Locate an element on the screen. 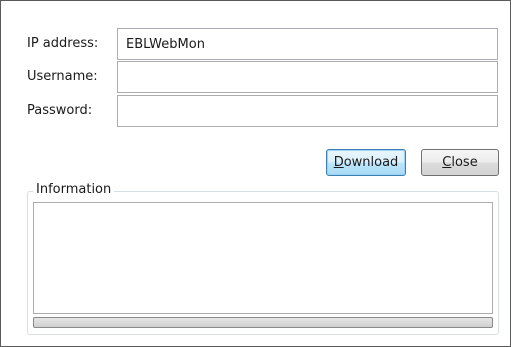 The width and height of the screenshot is (511, 347). progress-bar is located at coordinates (263, 322).